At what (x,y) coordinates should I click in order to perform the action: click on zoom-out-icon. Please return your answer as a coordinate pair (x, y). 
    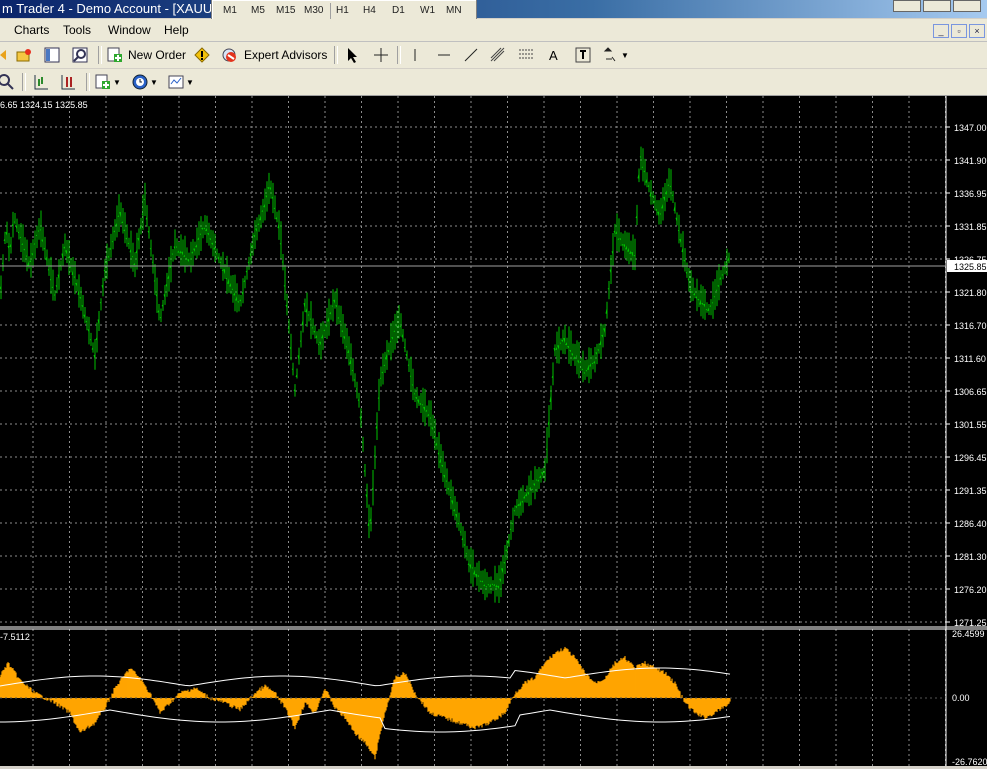
    Looking at the image, I should click on (8, 82).